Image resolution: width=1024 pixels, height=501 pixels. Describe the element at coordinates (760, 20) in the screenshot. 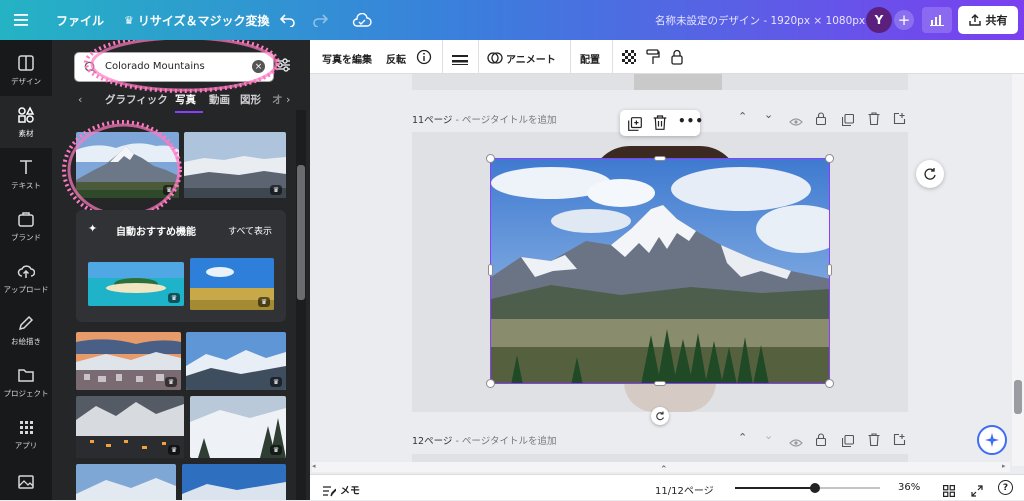

I see `document-title: 名称未設定のデザイン - 1920px × 1080px` at that location.